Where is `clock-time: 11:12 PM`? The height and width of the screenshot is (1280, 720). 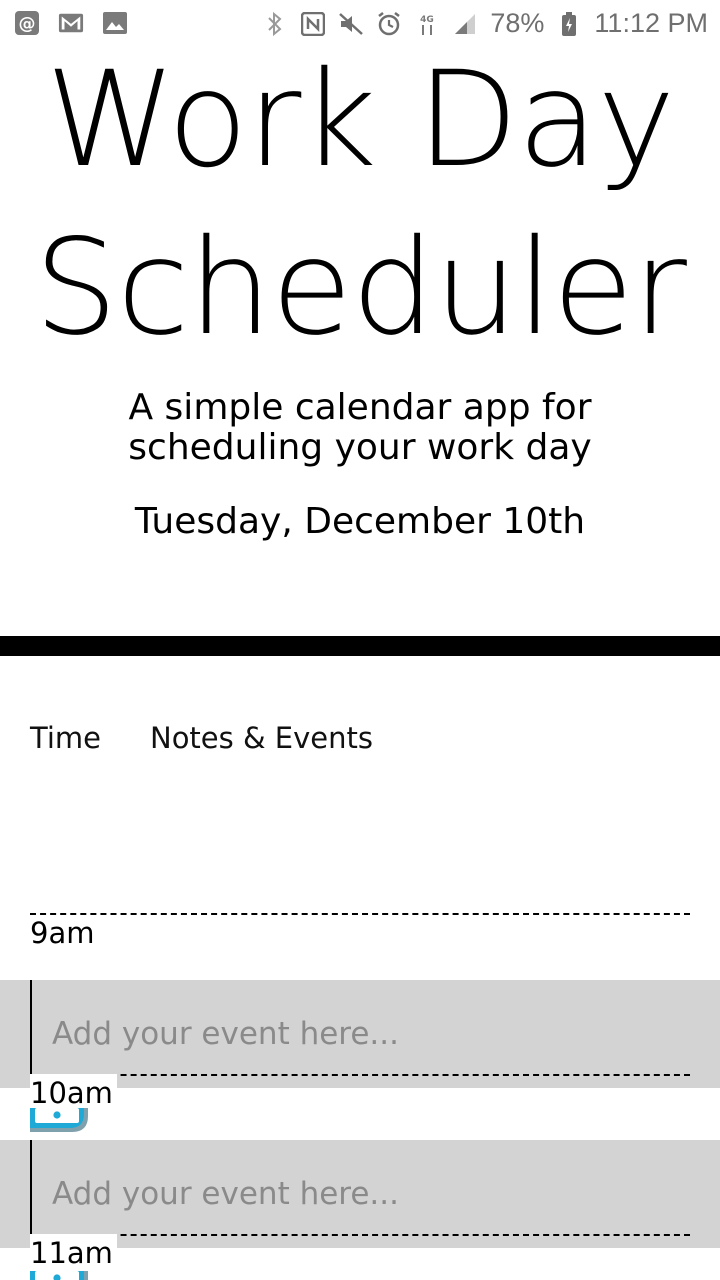
clock-time: 11:12 PM is located at coordinates (651, 23).